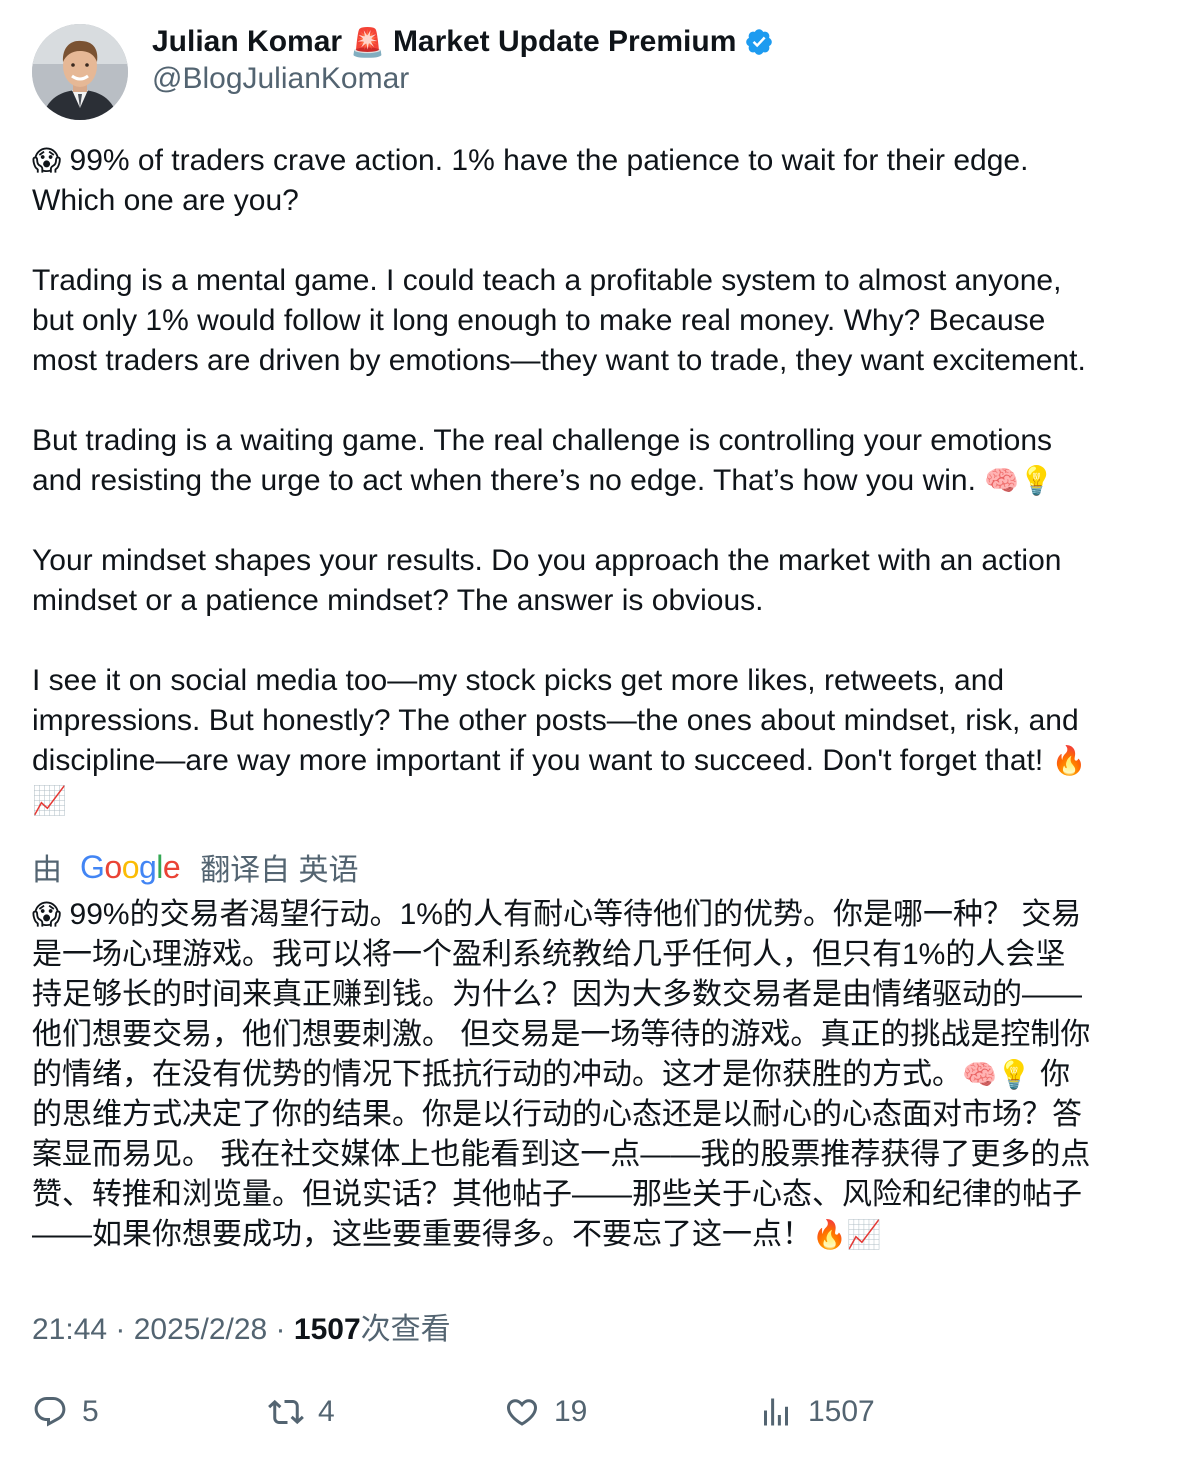 The image size is (1196, 1458). I want to click on text-line: 是一场心理游戏。我可以将一个盈利系统教给几乎任何人，但只有1%的人会坚, so click(602, 955).